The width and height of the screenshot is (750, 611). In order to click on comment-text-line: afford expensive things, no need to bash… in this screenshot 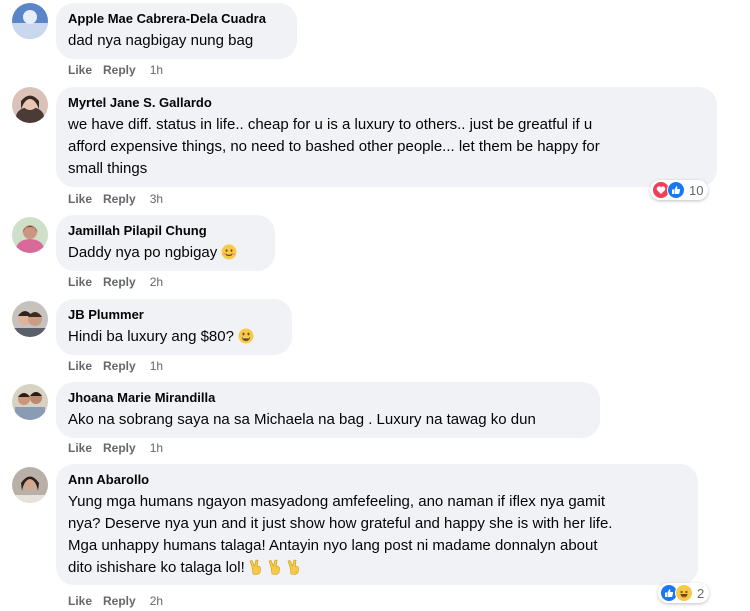, I will do `click(334, 146)`.